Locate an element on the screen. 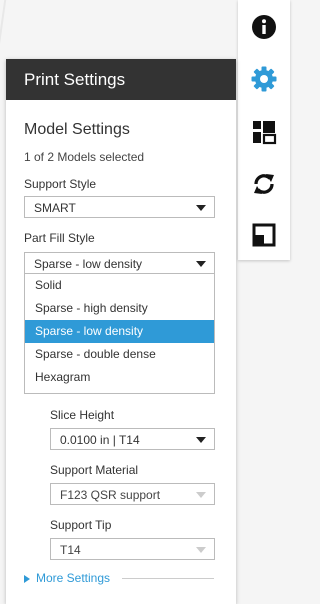 The image size is (320, 604). more-settings-label: More Settings is located at coordinates (73, 578).